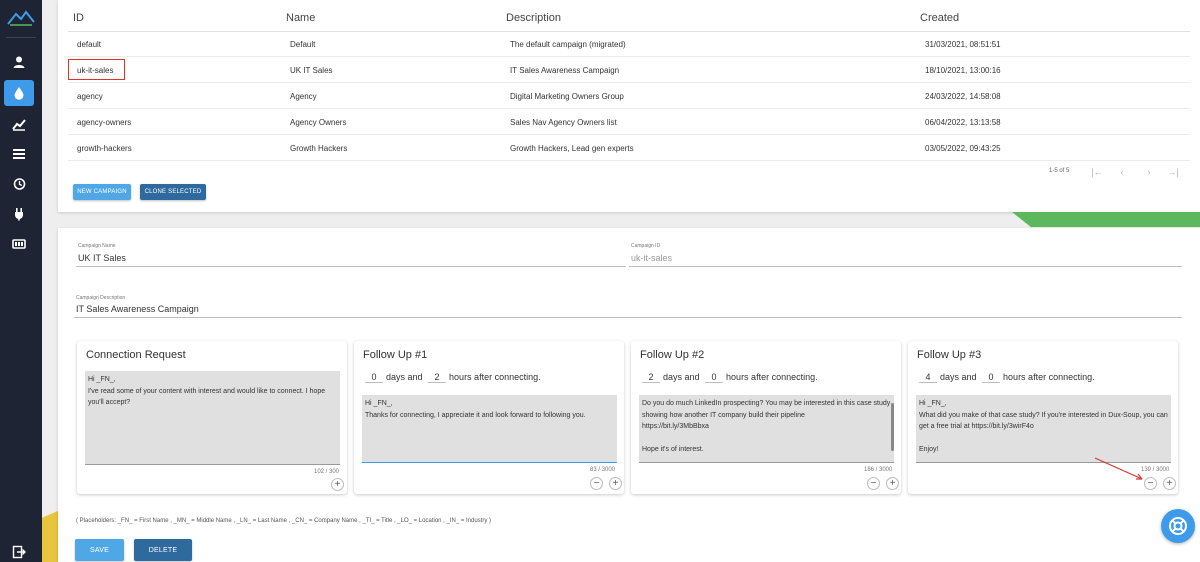  I want to click on chart-icon, so click(19, 125).